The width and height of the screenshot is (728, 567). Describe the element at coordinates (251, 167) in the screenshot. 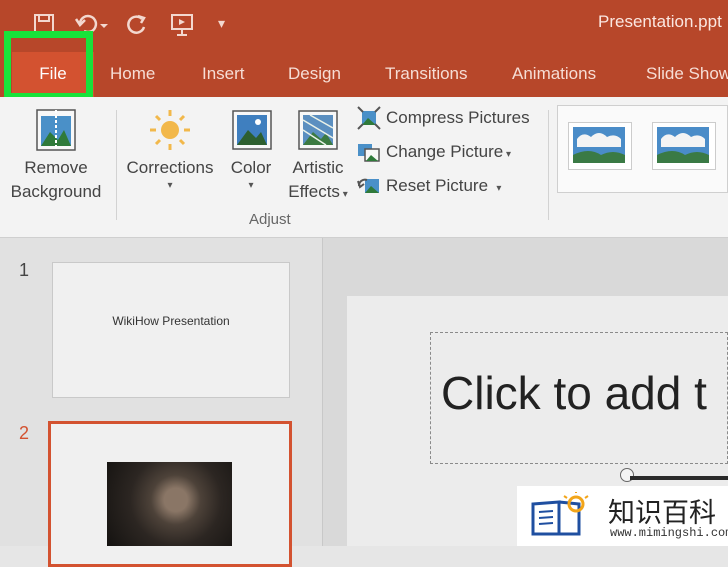

I see `color-label: Color` at that location.